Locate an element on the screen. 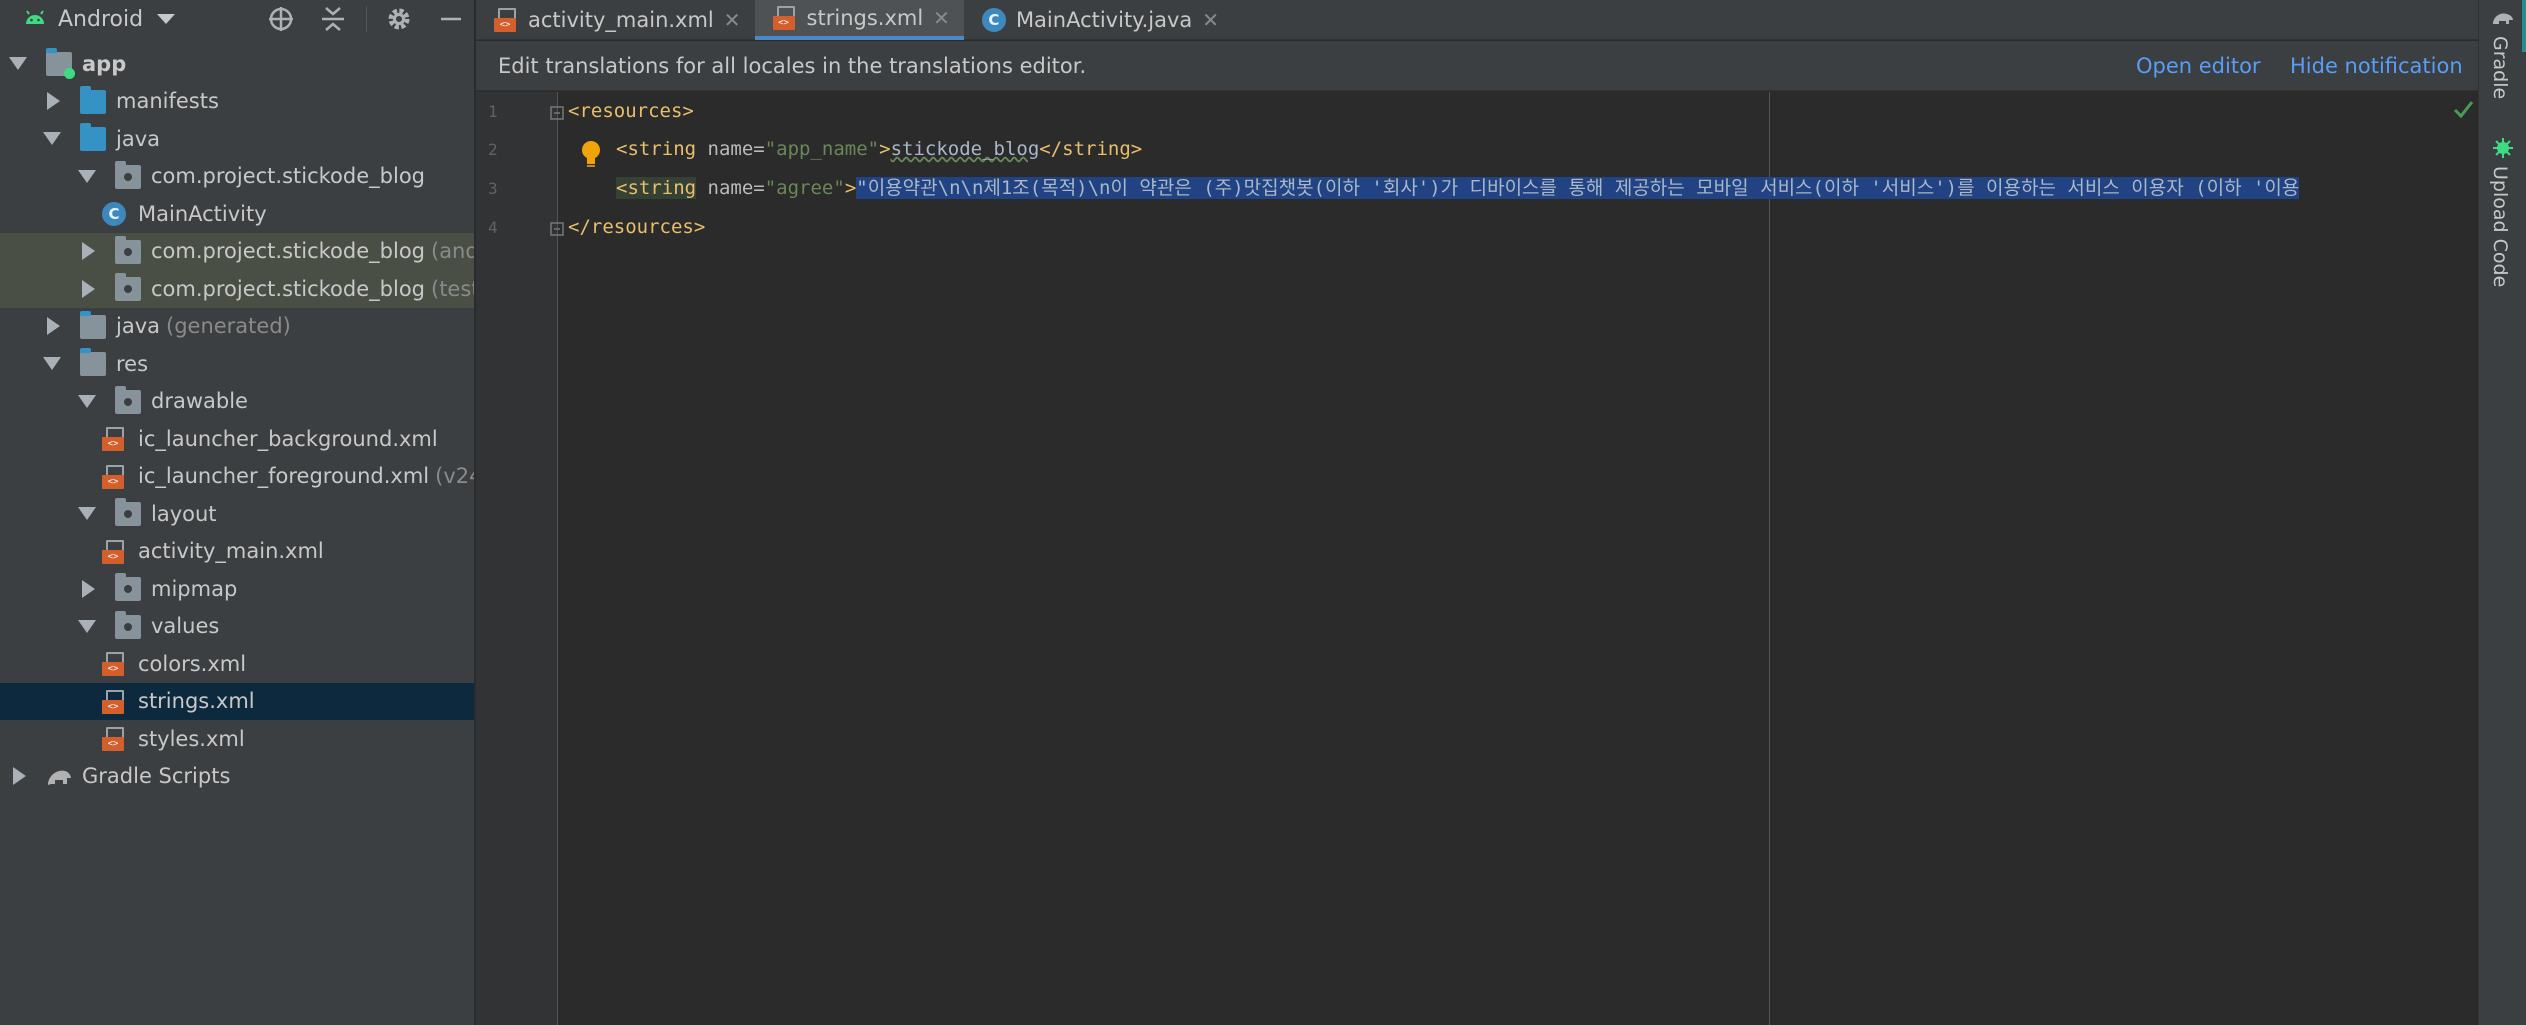 Image resolution: width=2526 pixels, height=1025 pixels. tree-item: Gradle Scripts is located at coordinates (237, 777).